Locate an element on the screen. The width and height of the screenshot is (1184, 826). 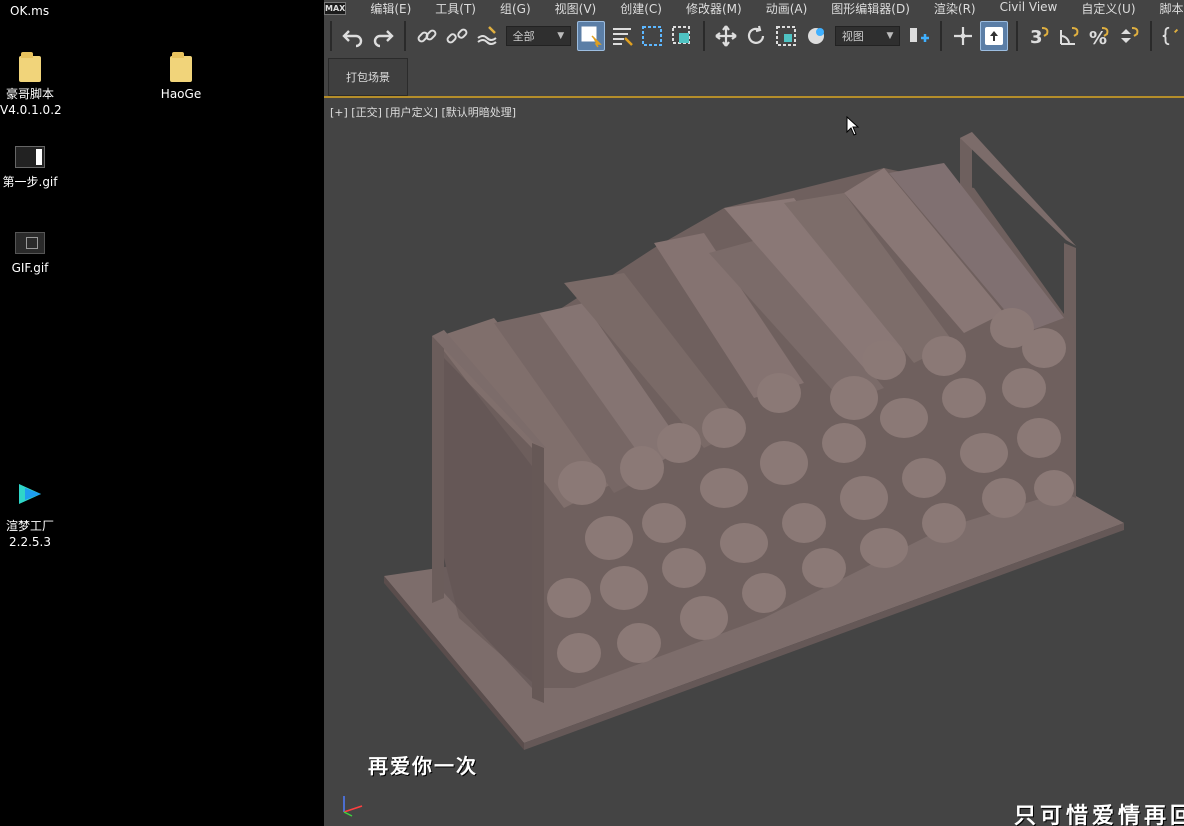
bind-space-warp-button is located at coordinates (487, 36).